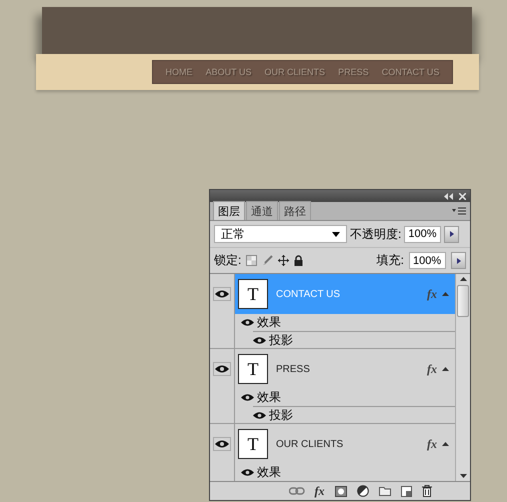 This screenshot has width=507, height=502. What do you see at coordinates (463, 301) in the screenshot?
I see `scroll-thumb` at bounding box center [463, 301].